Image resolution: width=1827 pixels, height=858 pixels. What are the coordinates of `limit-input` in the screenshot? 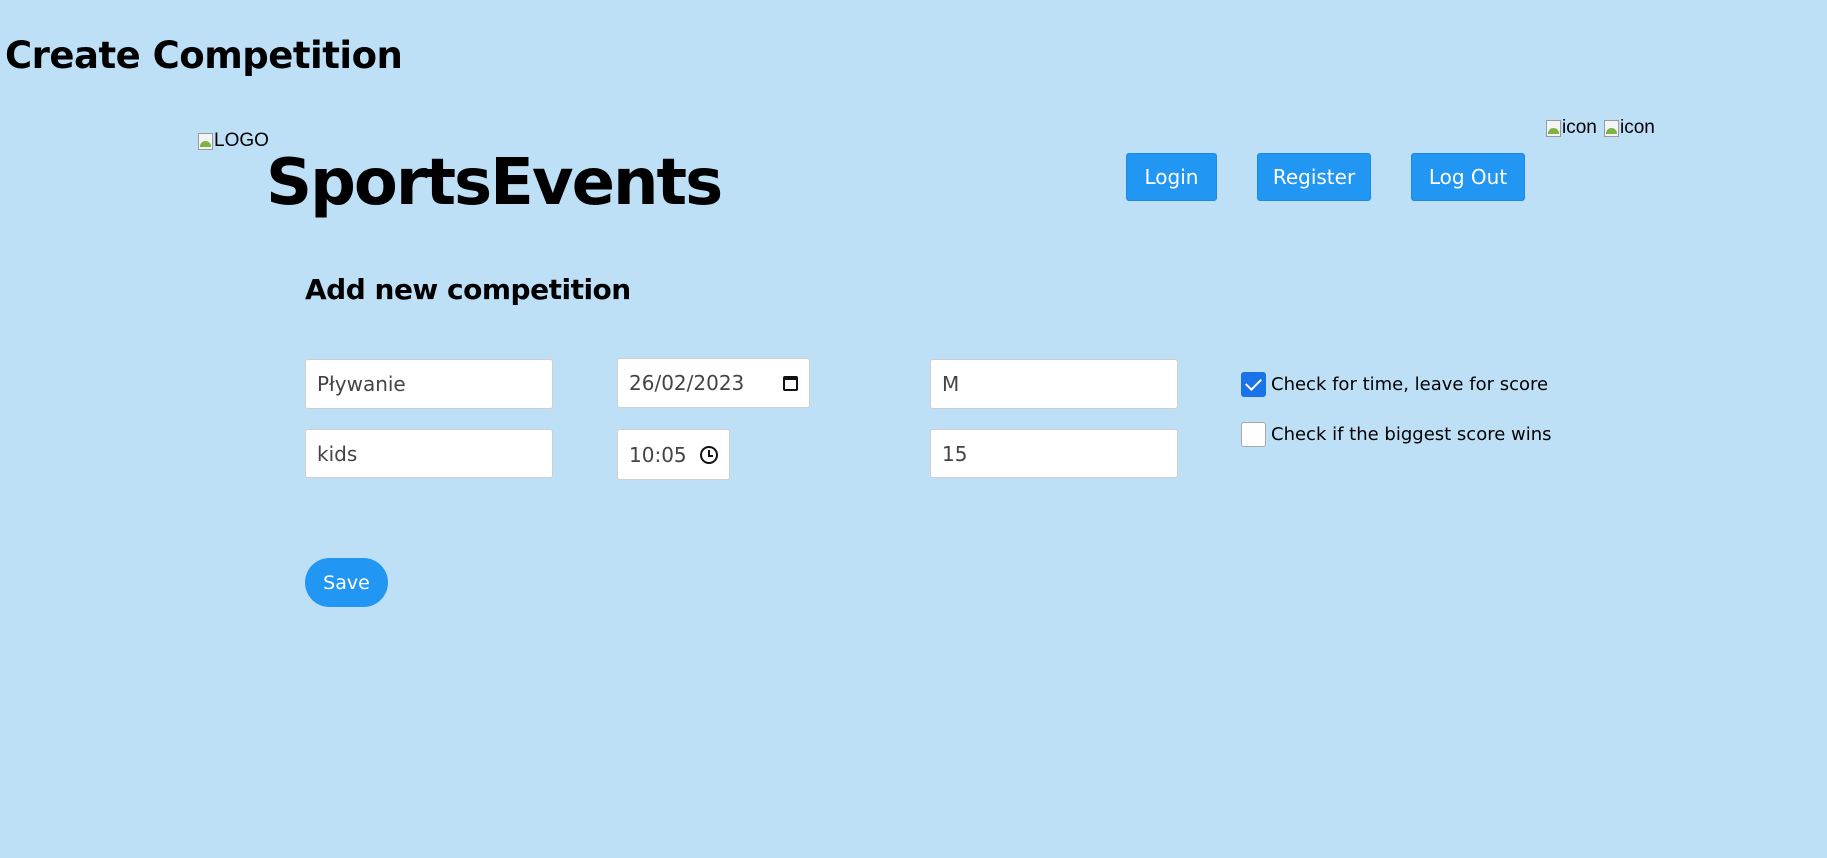 It's located at (1054, 453).